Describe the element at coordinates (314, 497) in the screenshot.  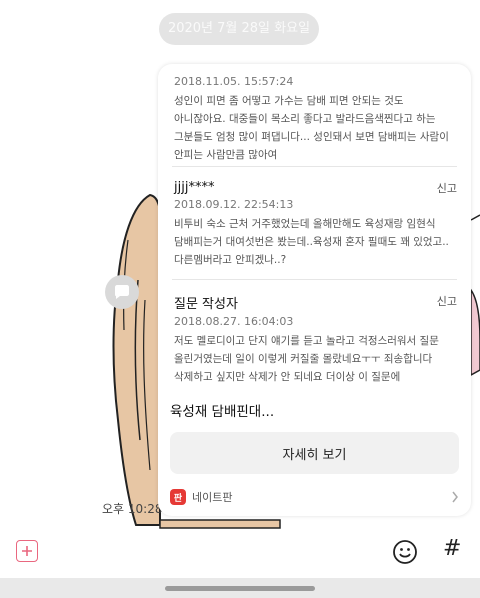
I see `source-footer: 판 네이트판` at that location.